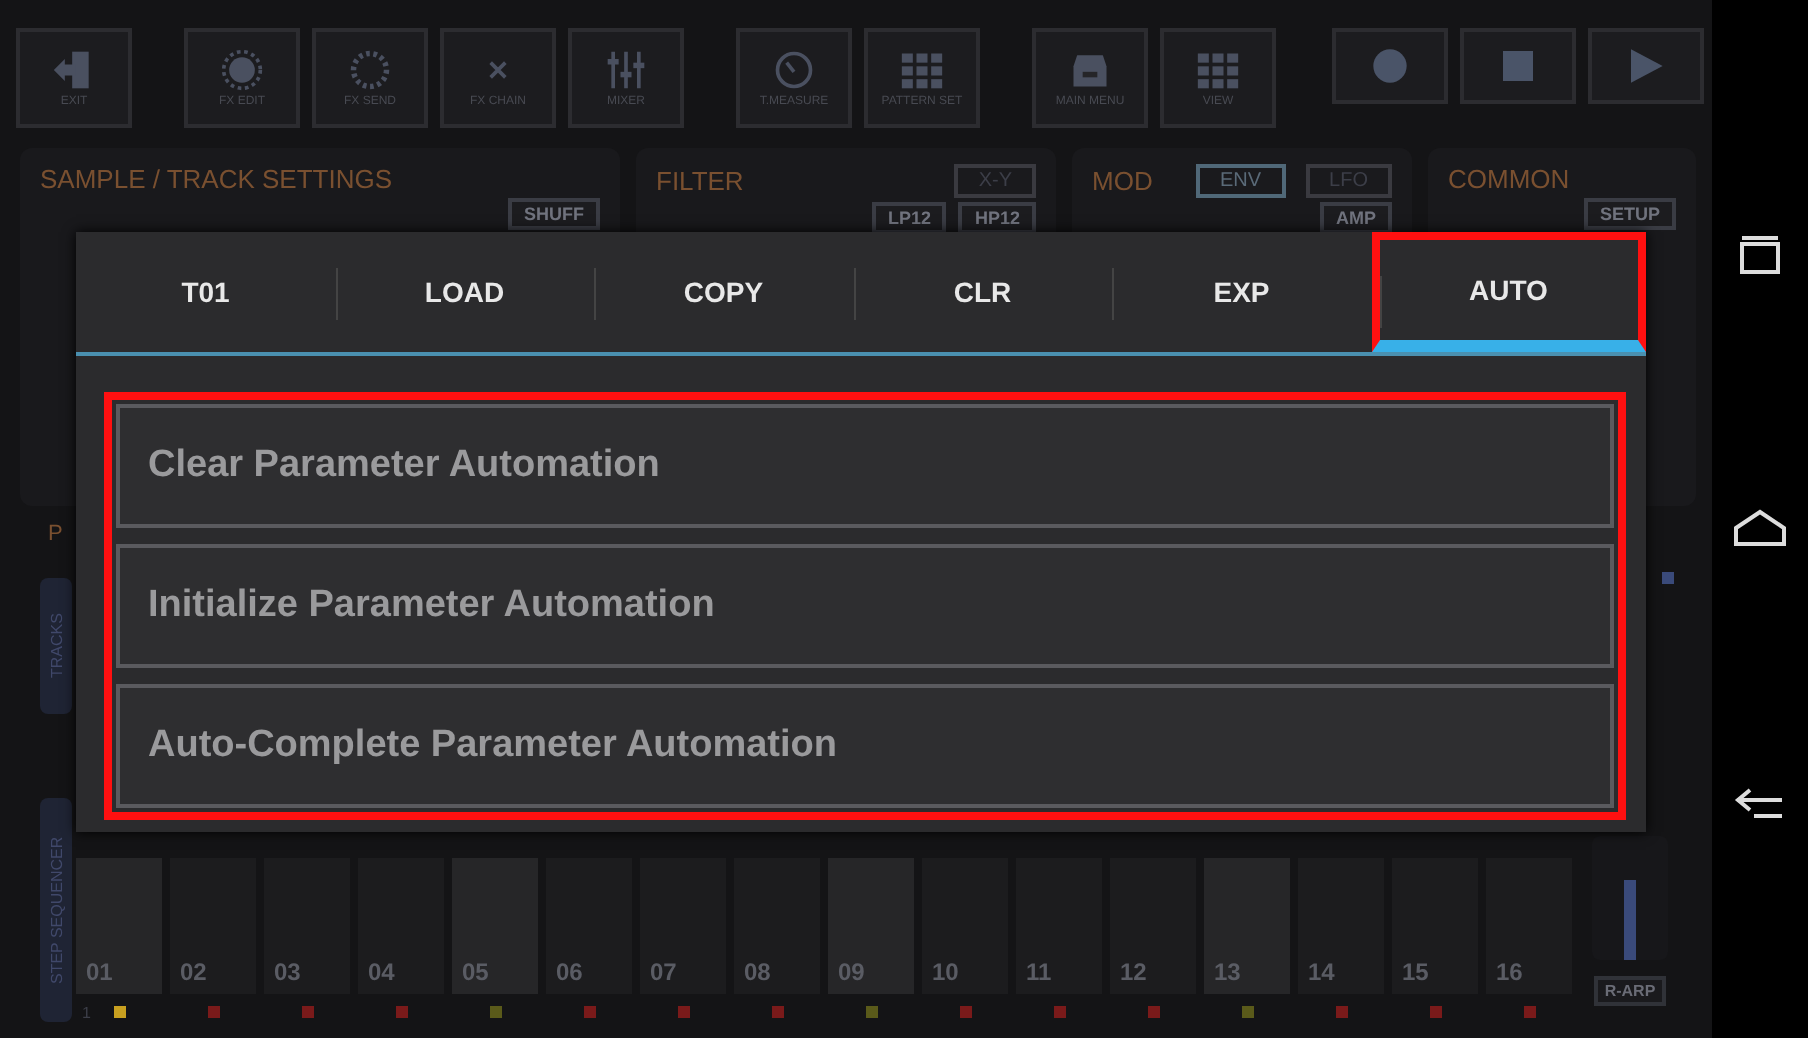 The height and width of the screenshot is (1038, 1808). Describe the element at coordinates (495, 926) in the screenshot. I see `step-button: 05` at that location.